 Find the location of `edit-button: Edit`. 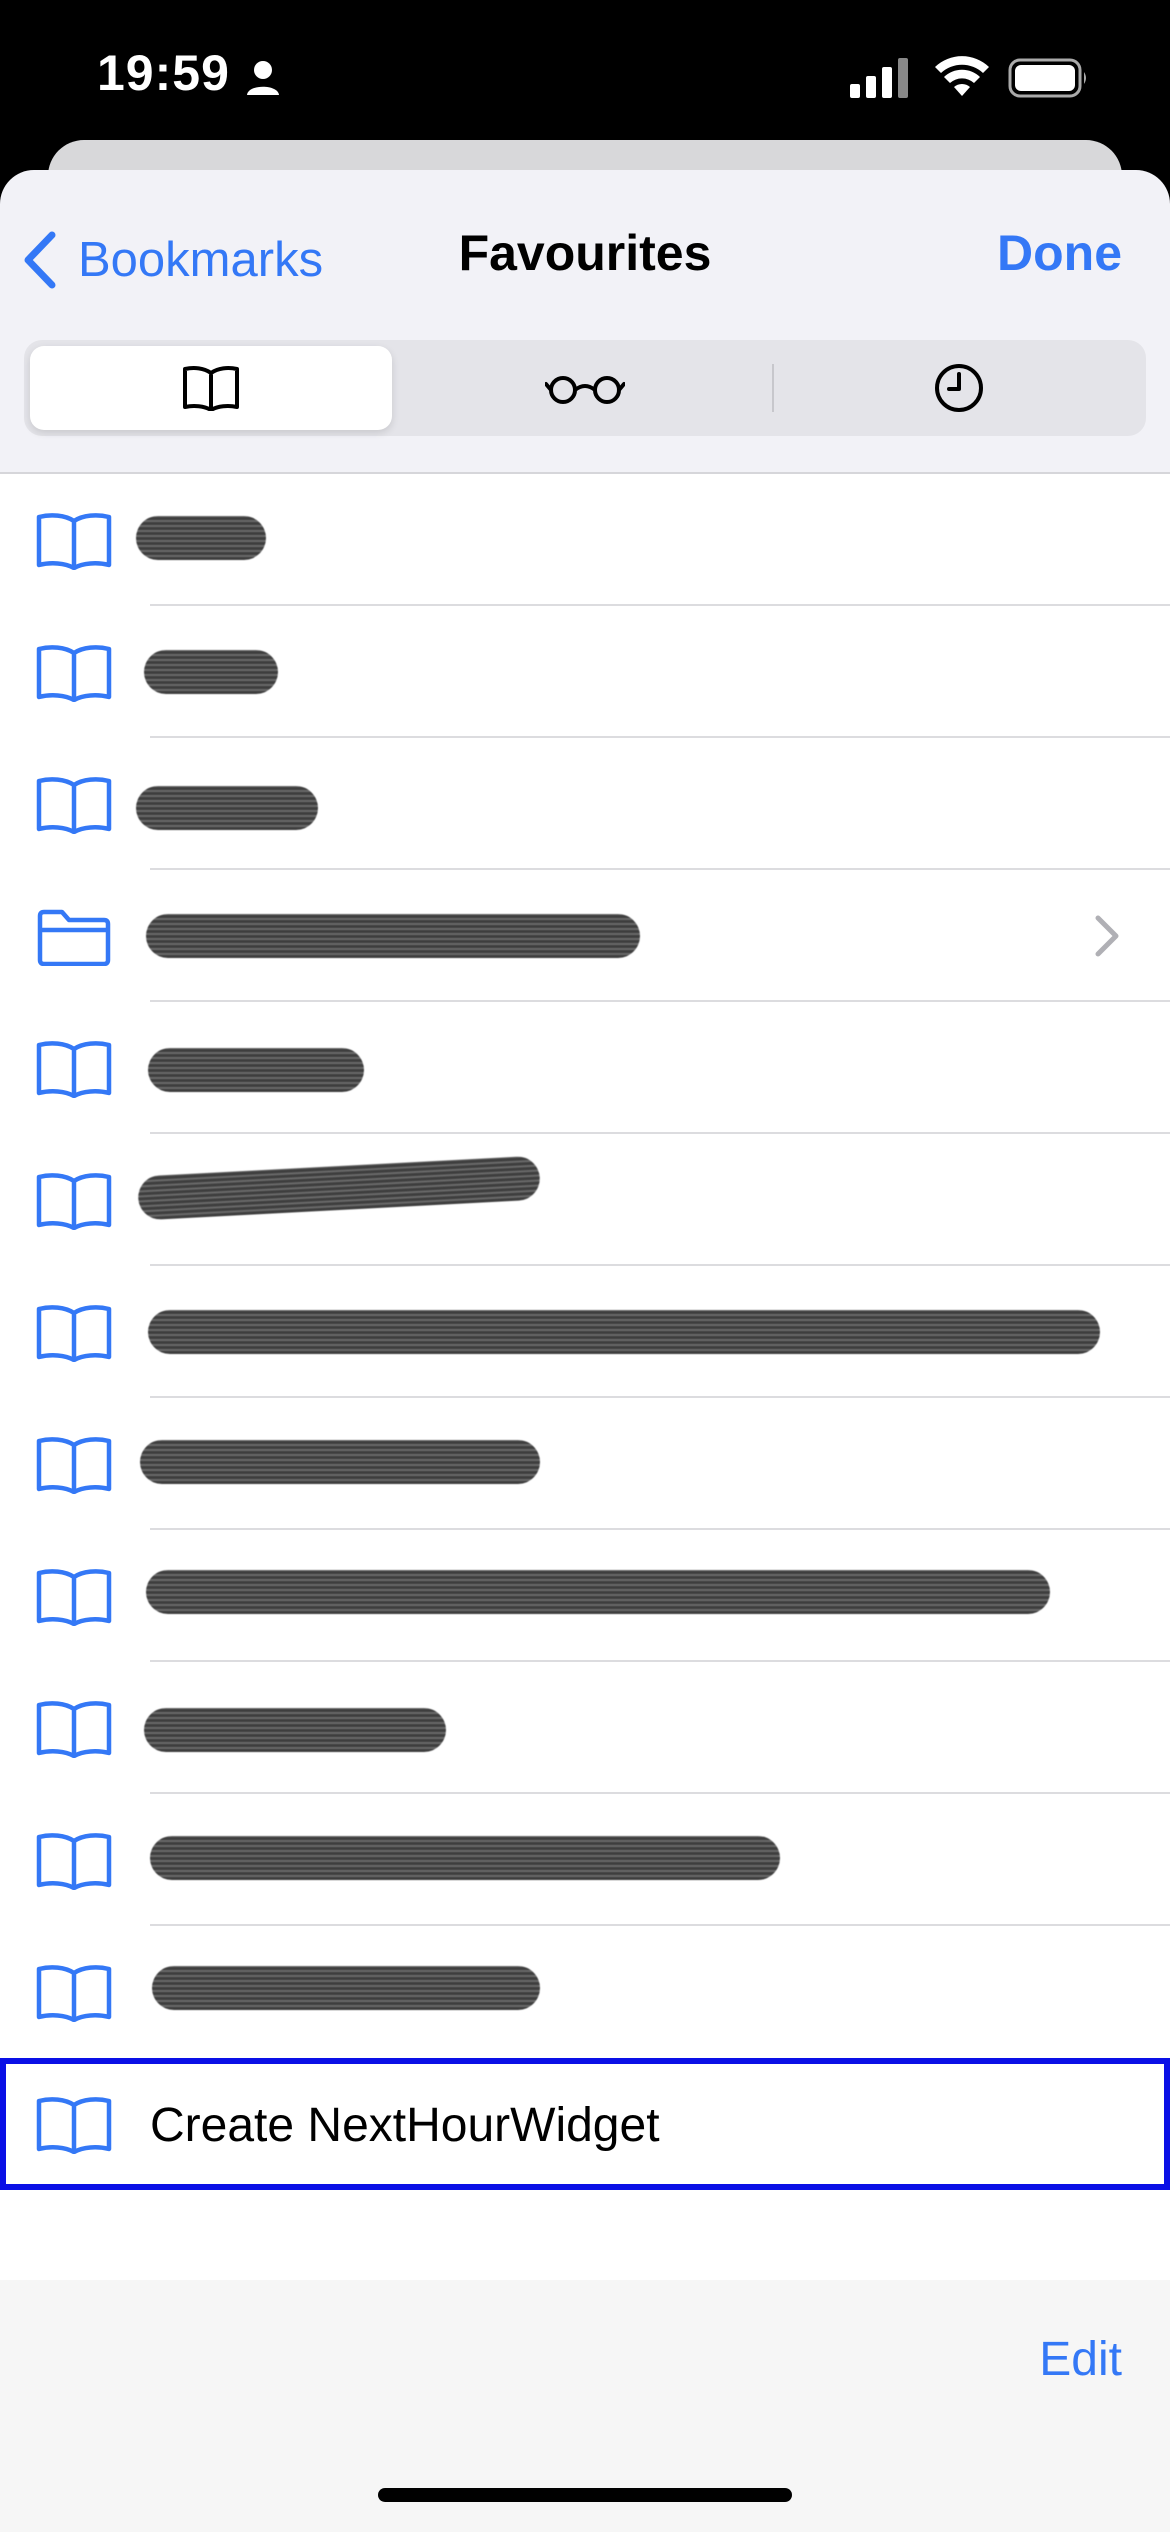

edit-button: Edit is located at coordinates (1080, 2359).